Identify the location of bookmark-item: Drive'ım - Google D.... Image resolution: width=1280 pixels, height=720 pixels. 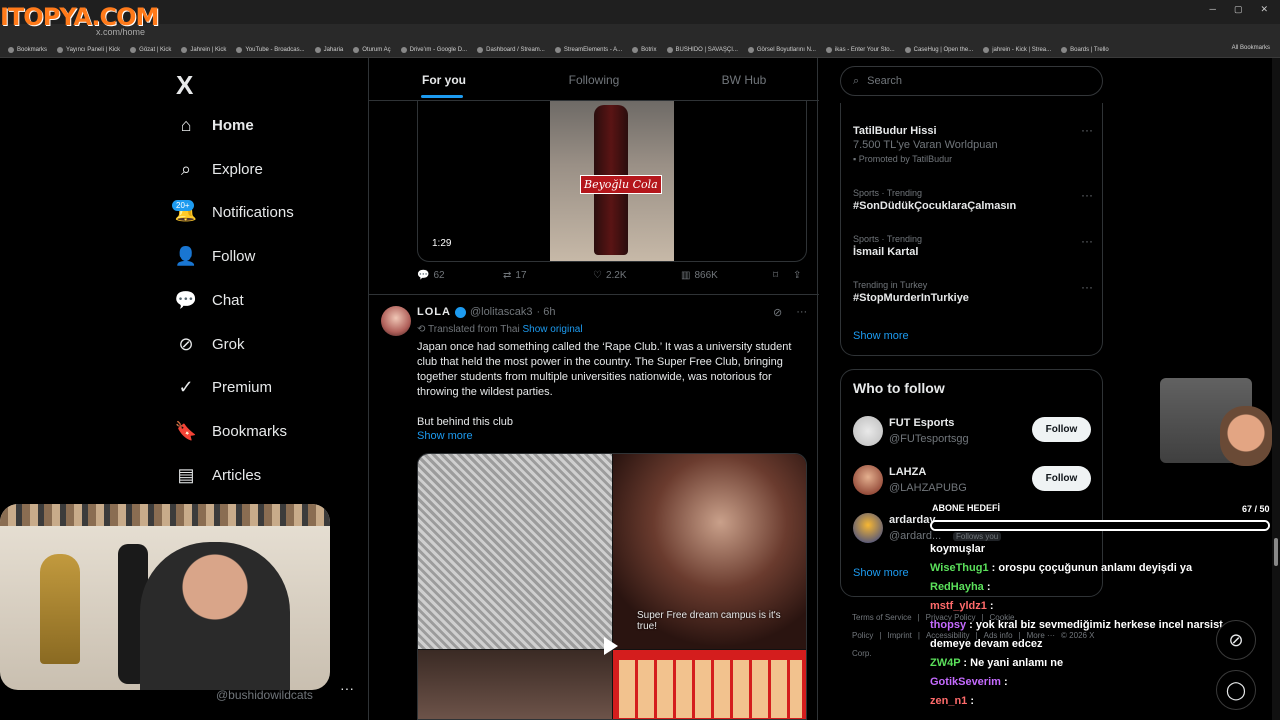
(434, 49).